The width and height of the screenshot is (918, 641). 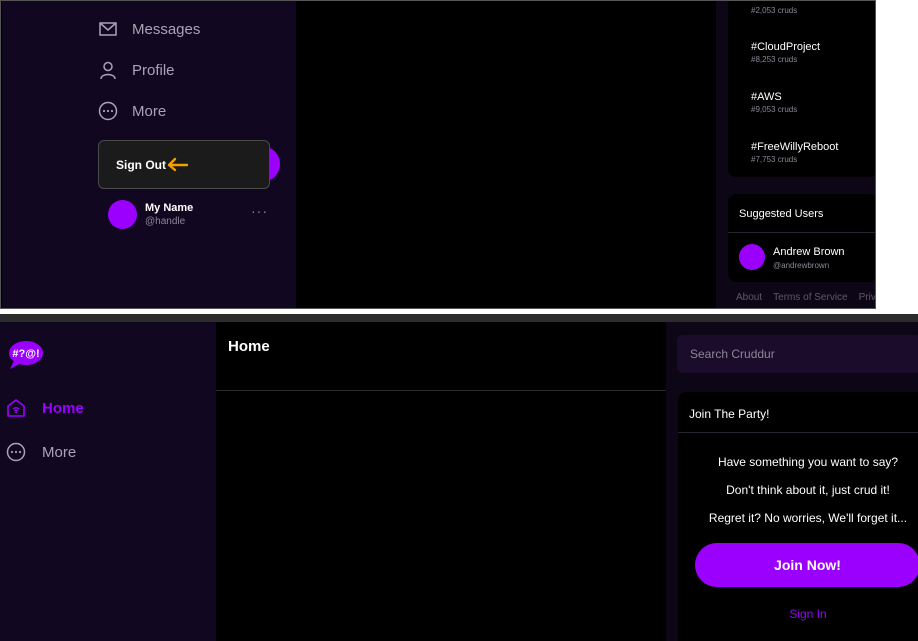 I want to click on nav-item-label: Home, so click(x=63, y=408).